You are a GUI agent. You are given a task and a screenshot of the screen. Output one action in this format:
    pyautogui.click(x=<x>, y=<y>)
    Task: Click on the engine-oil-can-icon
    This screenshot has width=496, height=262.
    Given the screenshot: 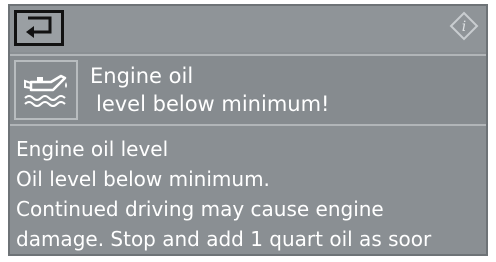 What is the action you would take?
    pyautogui.click(x=46, y=90)
    